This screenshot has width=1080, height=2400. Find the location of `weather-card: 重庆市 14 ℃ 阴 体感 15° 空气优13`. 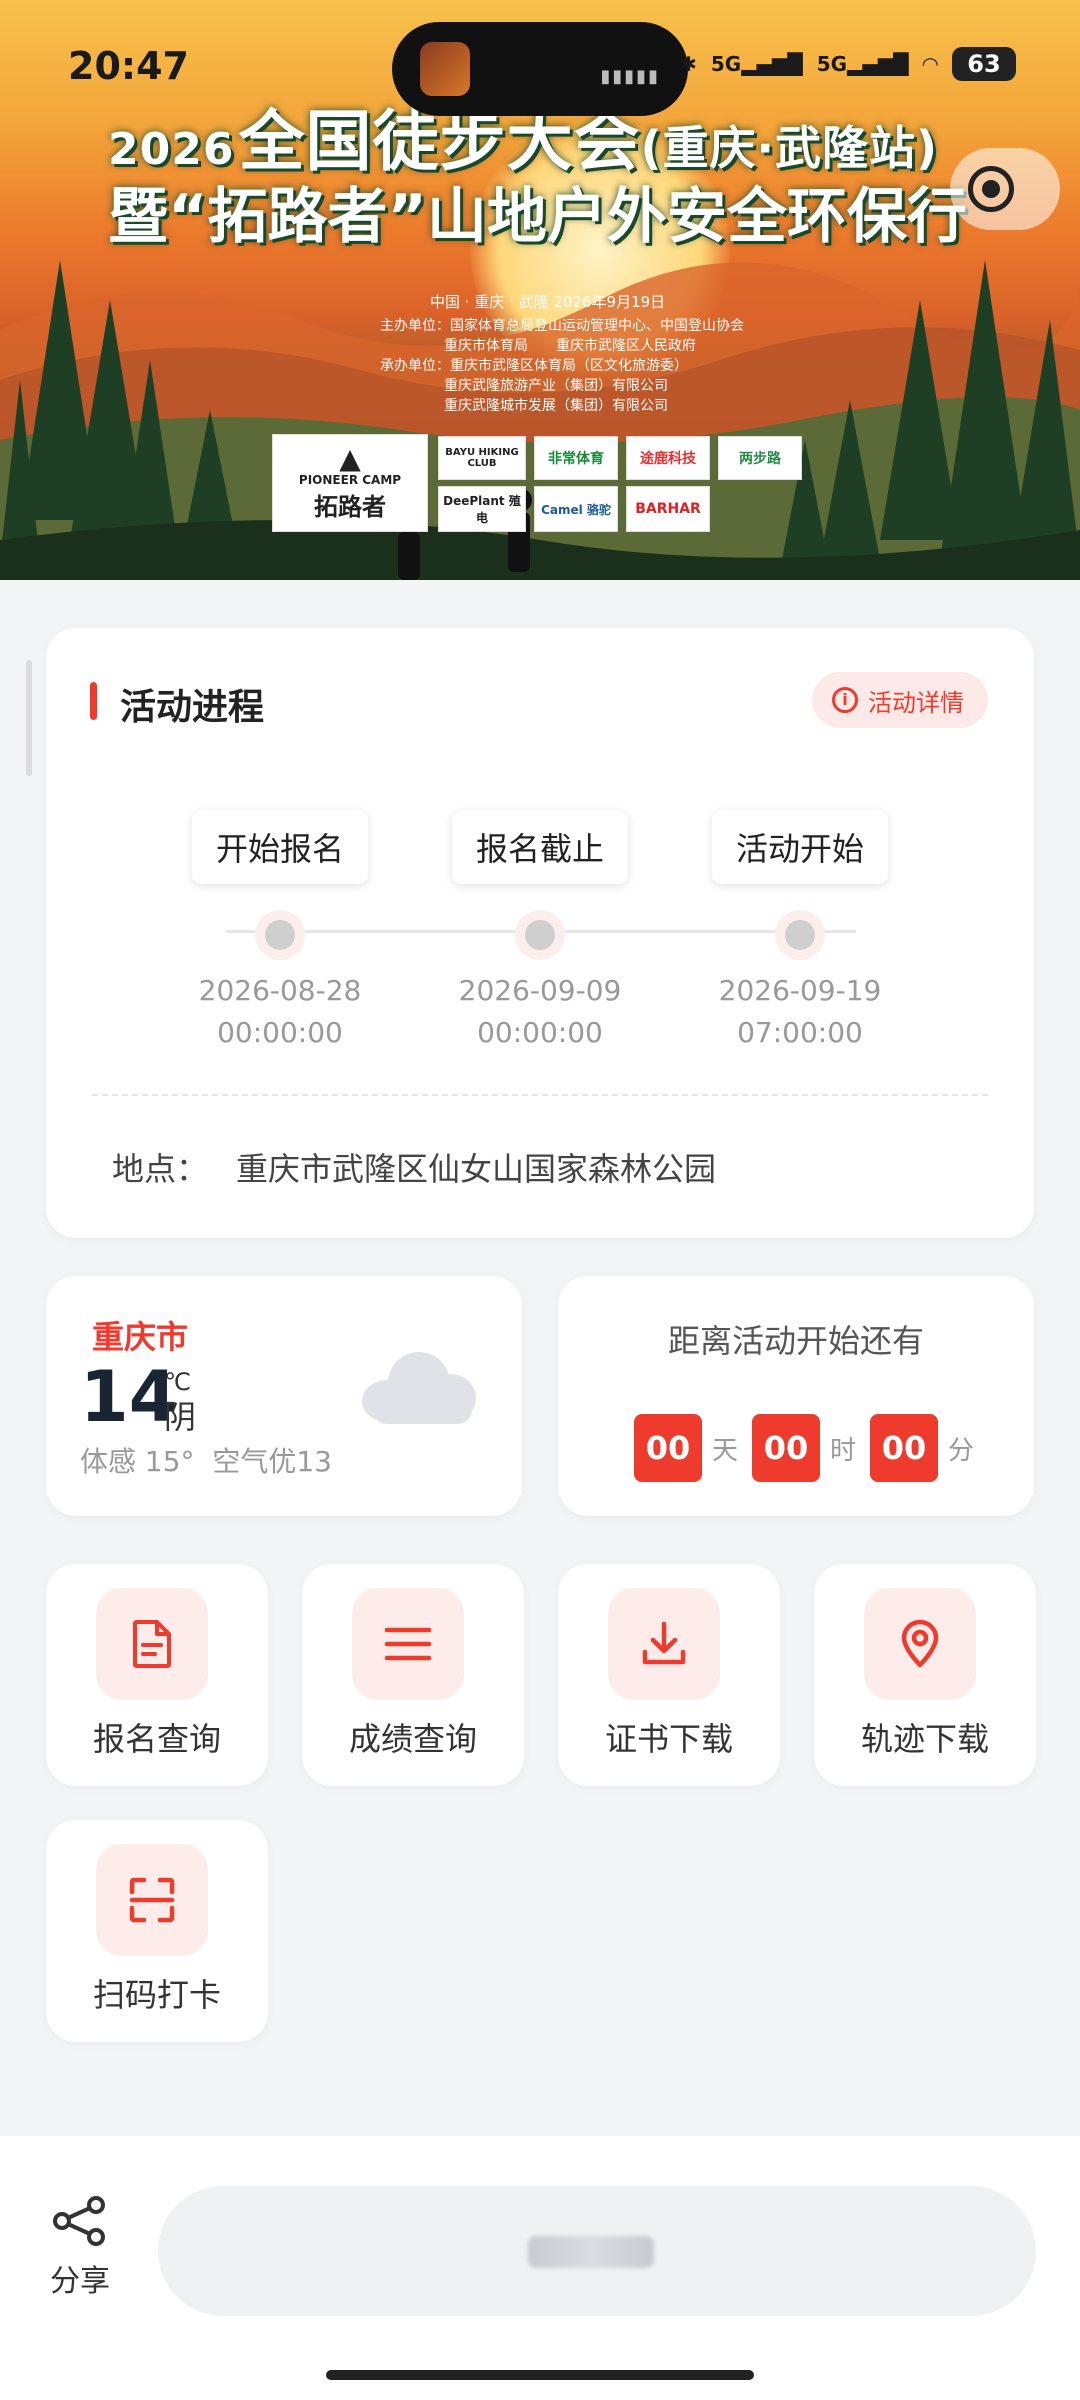

weather-card: 重庆市 14 ℃ 阴 体感 15° 空气优13 is located at coordinates (284, 1396).